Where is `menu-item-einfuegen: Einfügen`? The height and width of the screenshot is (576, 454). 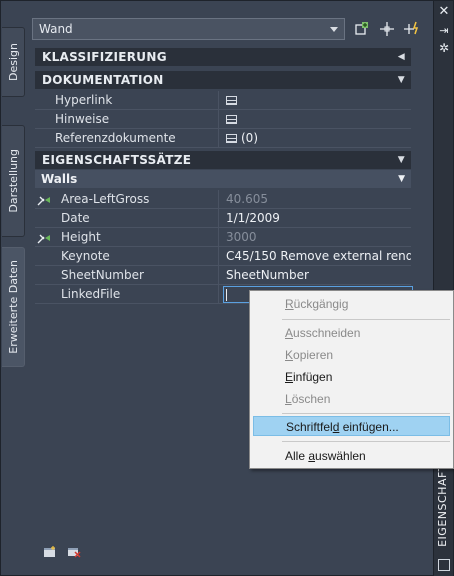 menu-item-einfuegen: Einfügen is located at coordinates (351, 377).